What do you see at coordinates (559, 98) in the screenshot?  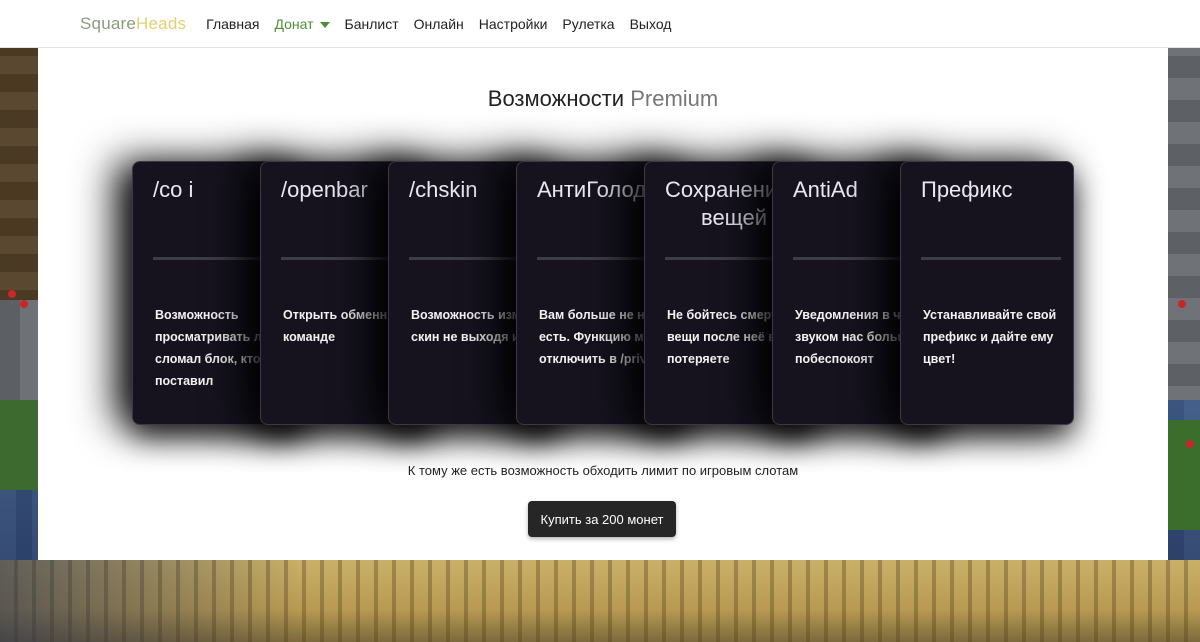 I see `page-title-prefix: Возможности` at bounding box center [559, 98].